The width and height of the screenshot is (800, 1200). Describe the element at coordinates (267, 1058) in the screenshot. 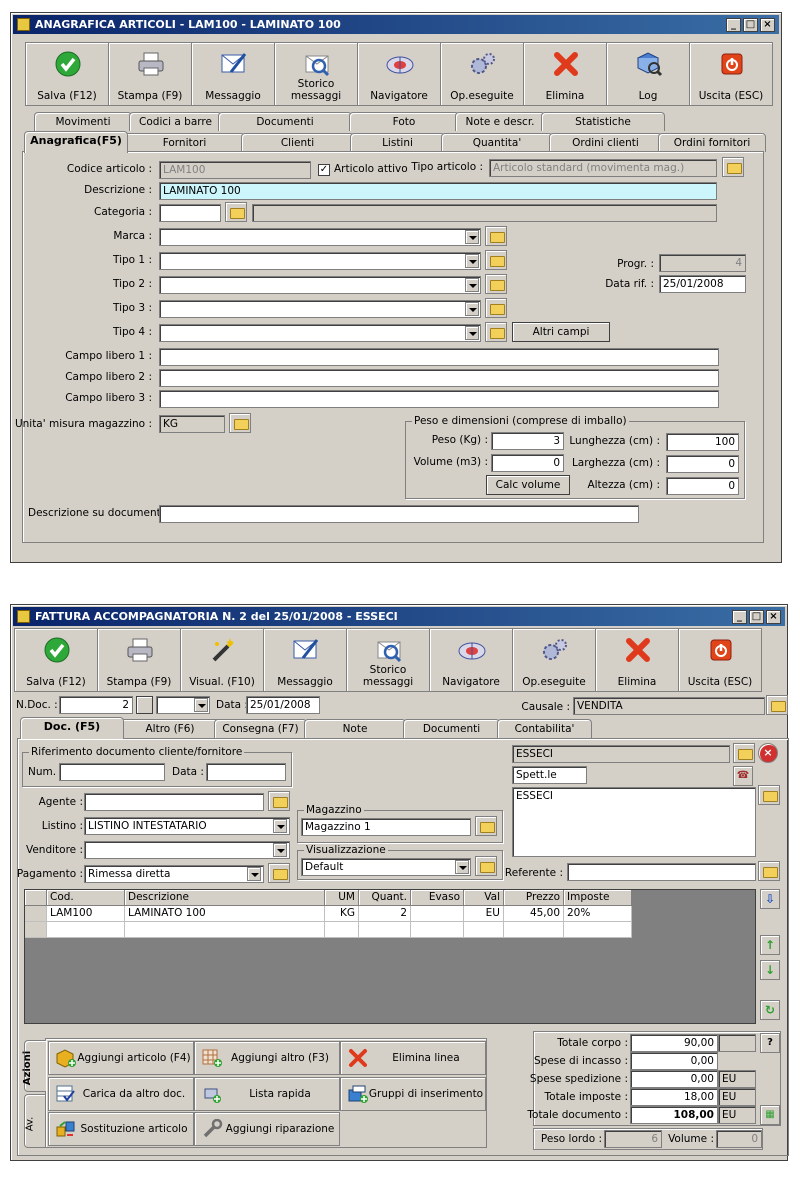

I see `action-button-1: Aggiungi altro (F3)` at that location.